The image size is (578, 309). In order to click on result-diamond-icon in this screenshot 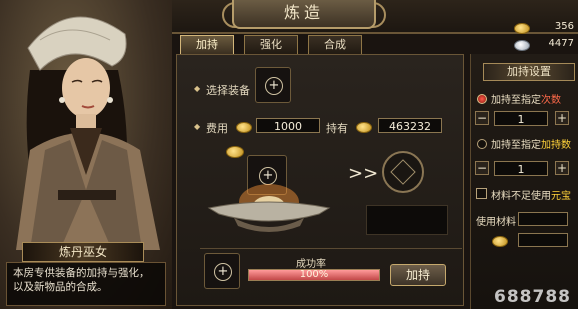, I will do `click(403, 172)`.